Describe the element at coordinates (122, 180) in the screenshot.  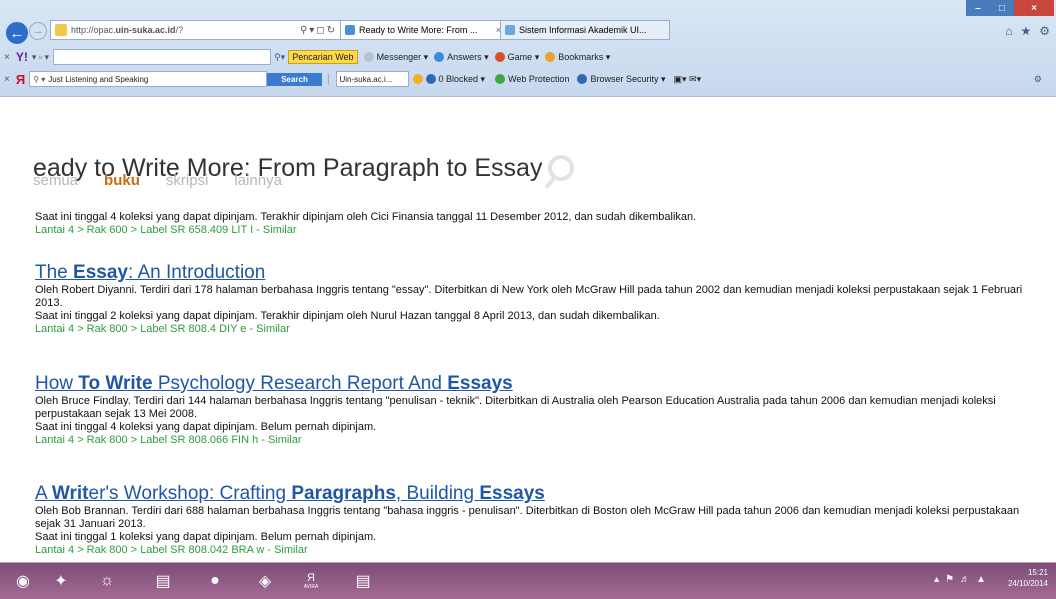
I see `tab-buku: buku` at that location.